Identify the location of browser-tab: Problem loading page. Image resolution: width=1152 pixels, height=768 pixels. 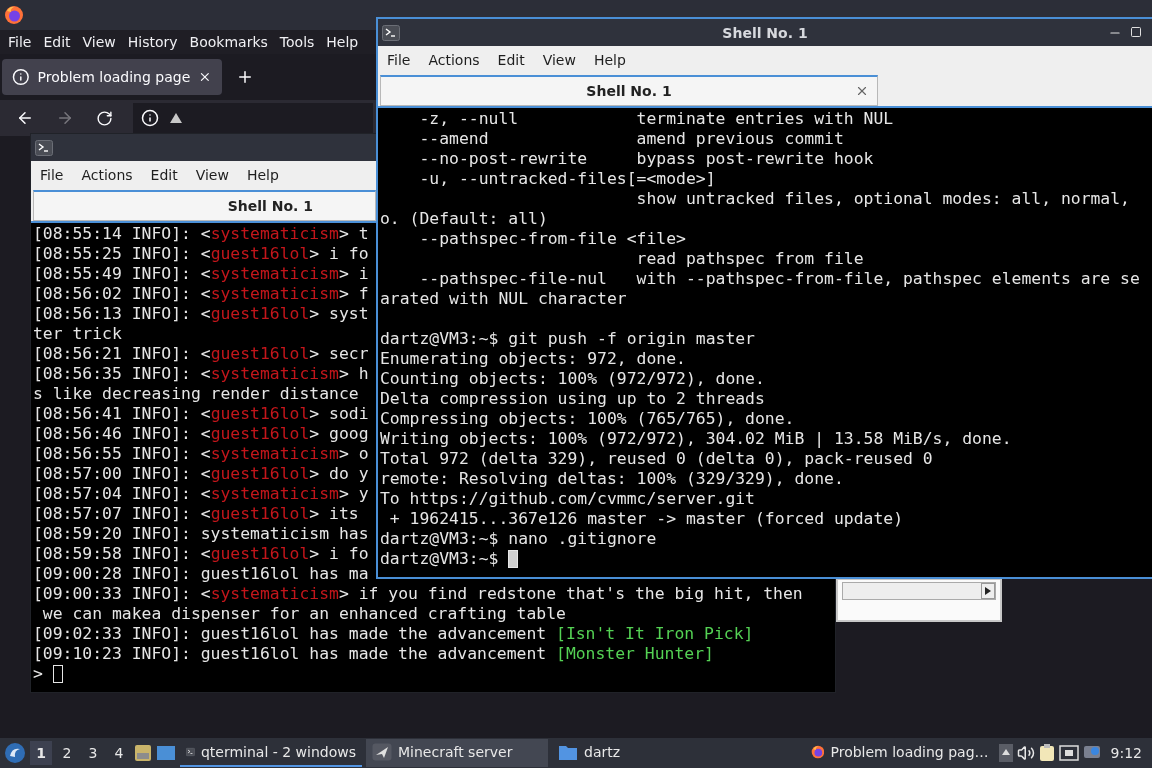
(112, 77).